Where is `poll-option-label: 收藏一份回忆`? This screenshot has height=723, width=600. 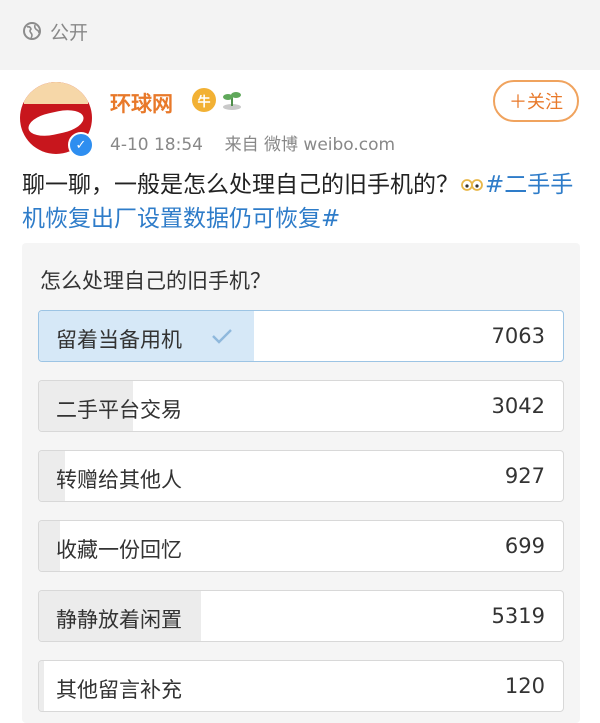
poll-option-label: 收藏一份回忆 is located at coordinates (119, 550).